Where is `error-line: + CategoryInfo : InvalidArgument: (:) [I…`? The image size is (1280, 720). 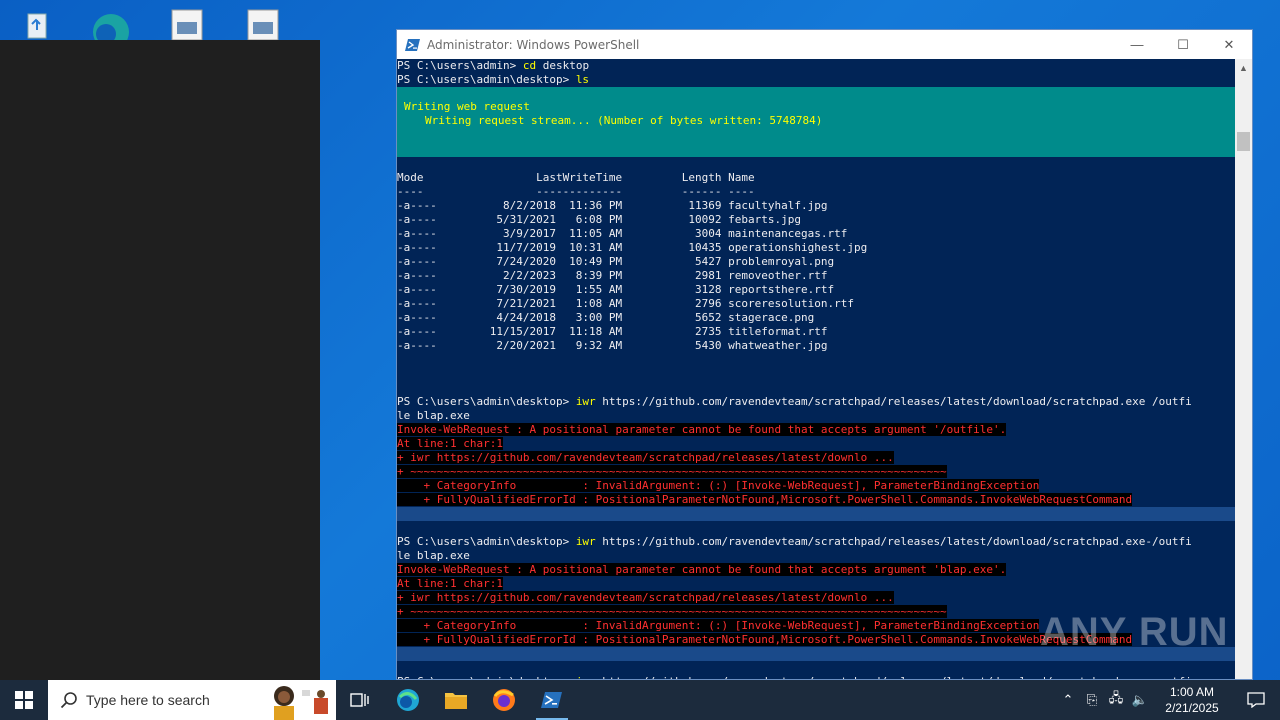
error-line: + CategoryInfo : InvalidArgument: (:) [I… is located at coordinates (817, 486).